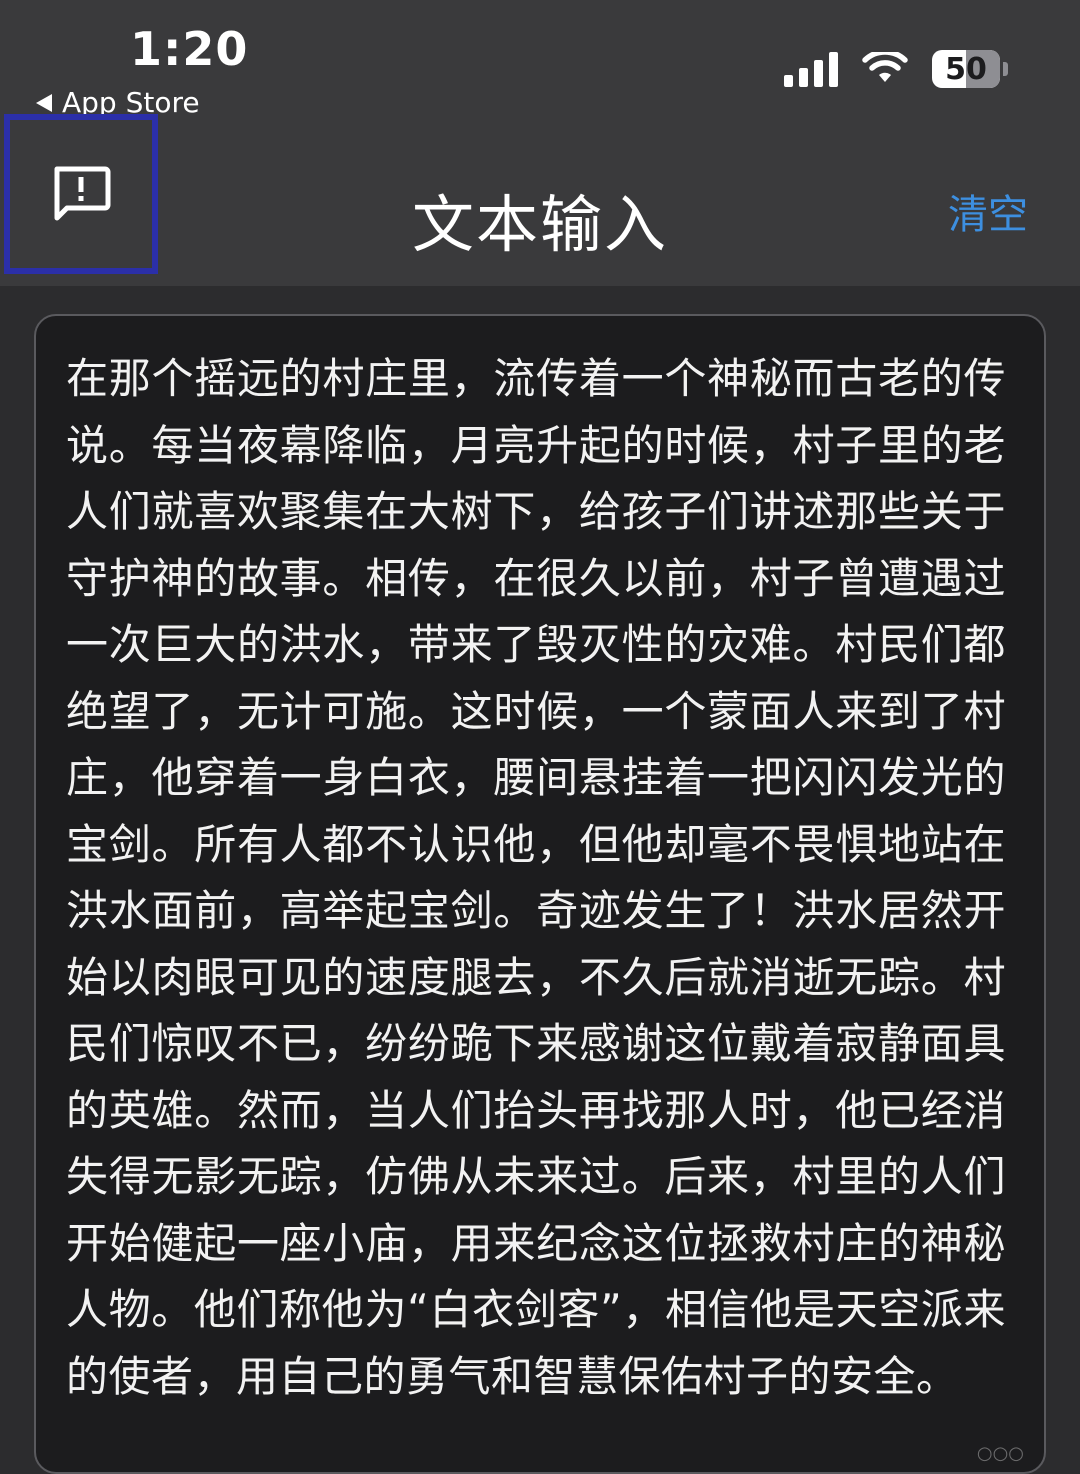 The height and width of the screenshot is (1474, 1080). I want to click on clear-button: 清空, so click(988, 211).